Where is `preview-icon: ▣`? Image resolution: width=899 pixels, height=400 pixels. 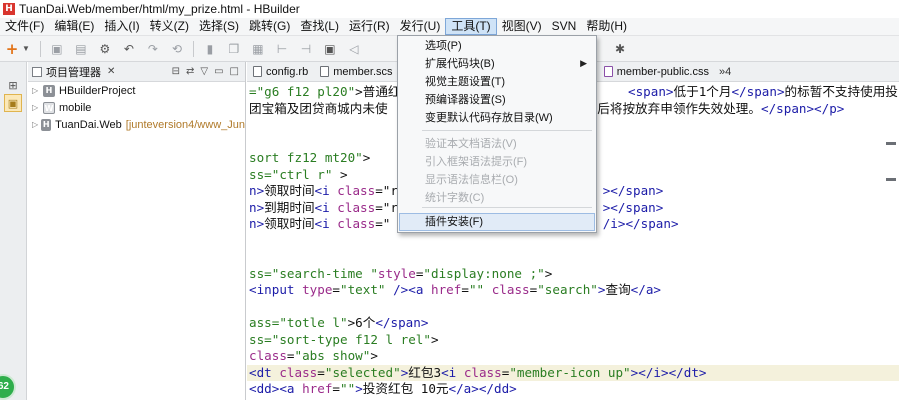
preview-icon: ▣ is located at coordinates (330, 49).